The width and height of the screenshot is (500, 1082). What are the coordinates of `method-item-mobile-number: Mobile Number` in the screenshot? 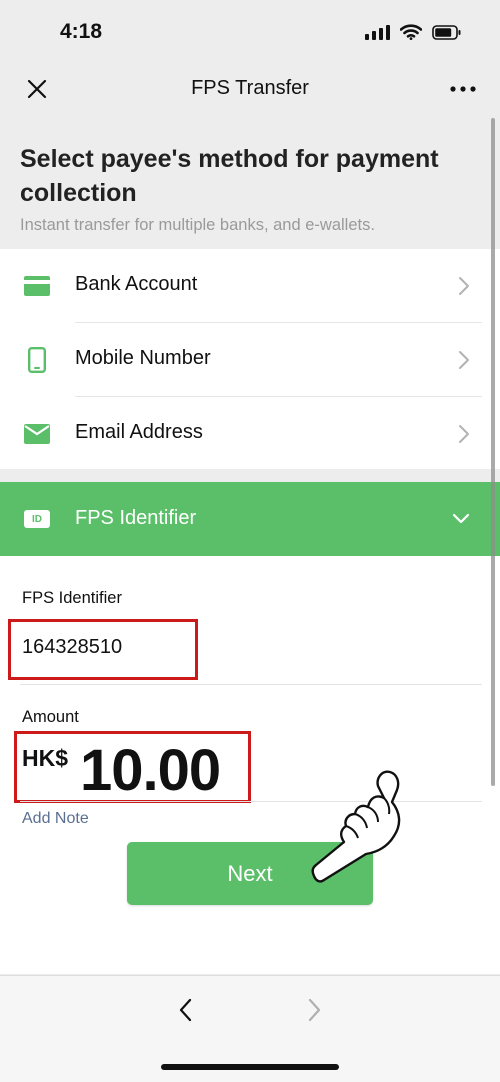 It's located at (250, 359).